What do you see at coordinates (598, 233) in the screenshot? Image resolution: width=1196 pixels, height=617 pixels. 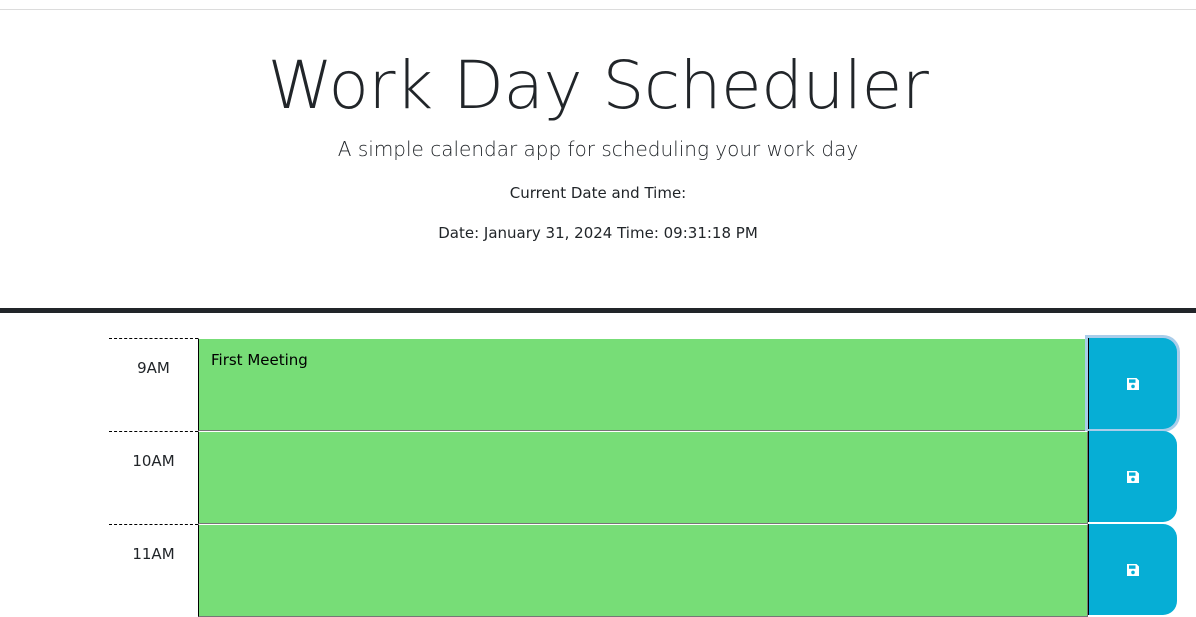 I see `clock-value: Date: January 31, 2024 Time: 09:31:18 PM` at bounding box center [598, 233].